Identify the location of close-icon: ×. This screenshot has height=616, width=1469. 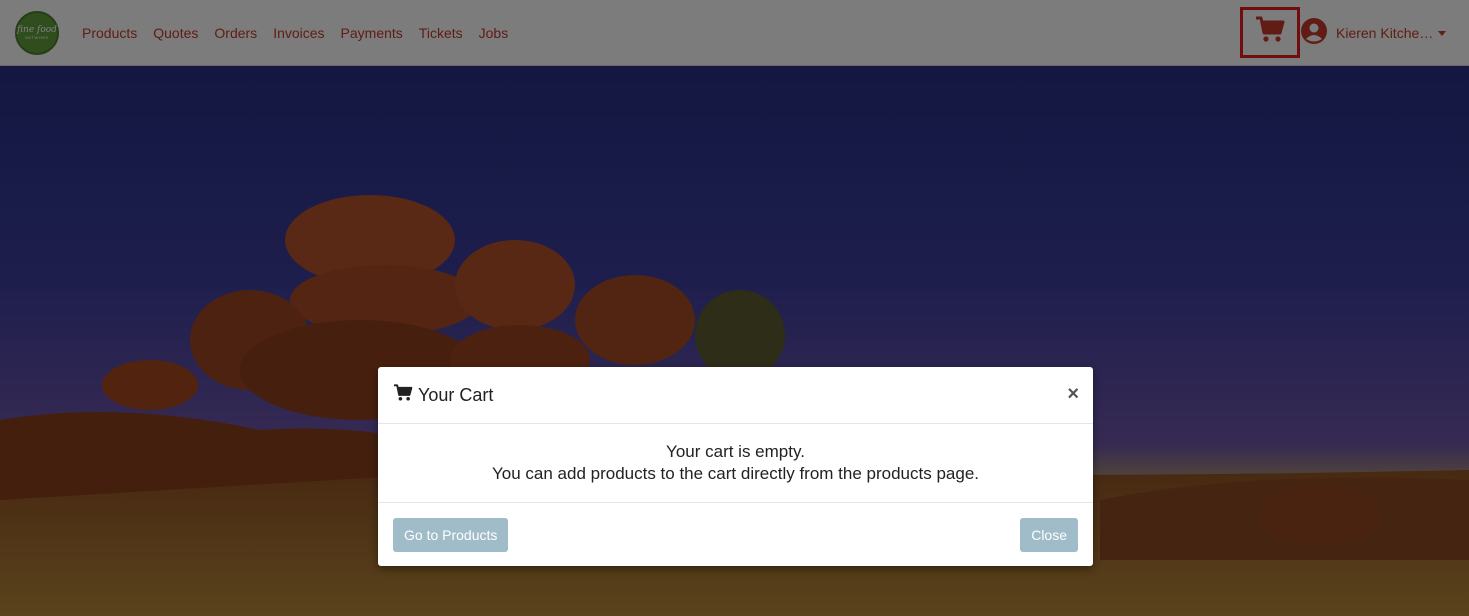
(1073, 394).